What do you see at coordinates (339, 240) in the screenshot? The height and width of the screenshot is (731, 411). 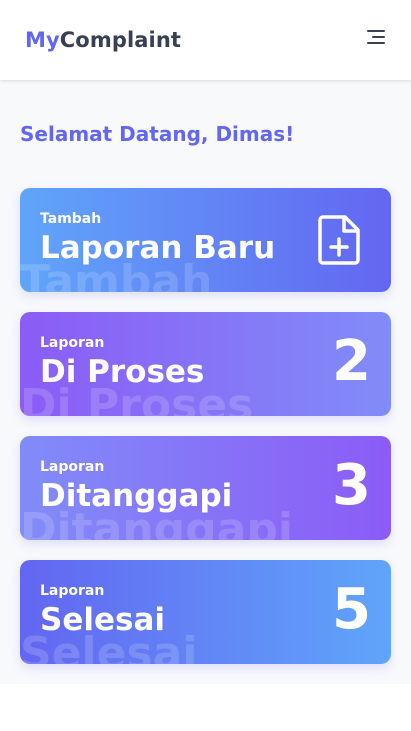 I see `file-plus-icon` at bounding box center [339, 240].